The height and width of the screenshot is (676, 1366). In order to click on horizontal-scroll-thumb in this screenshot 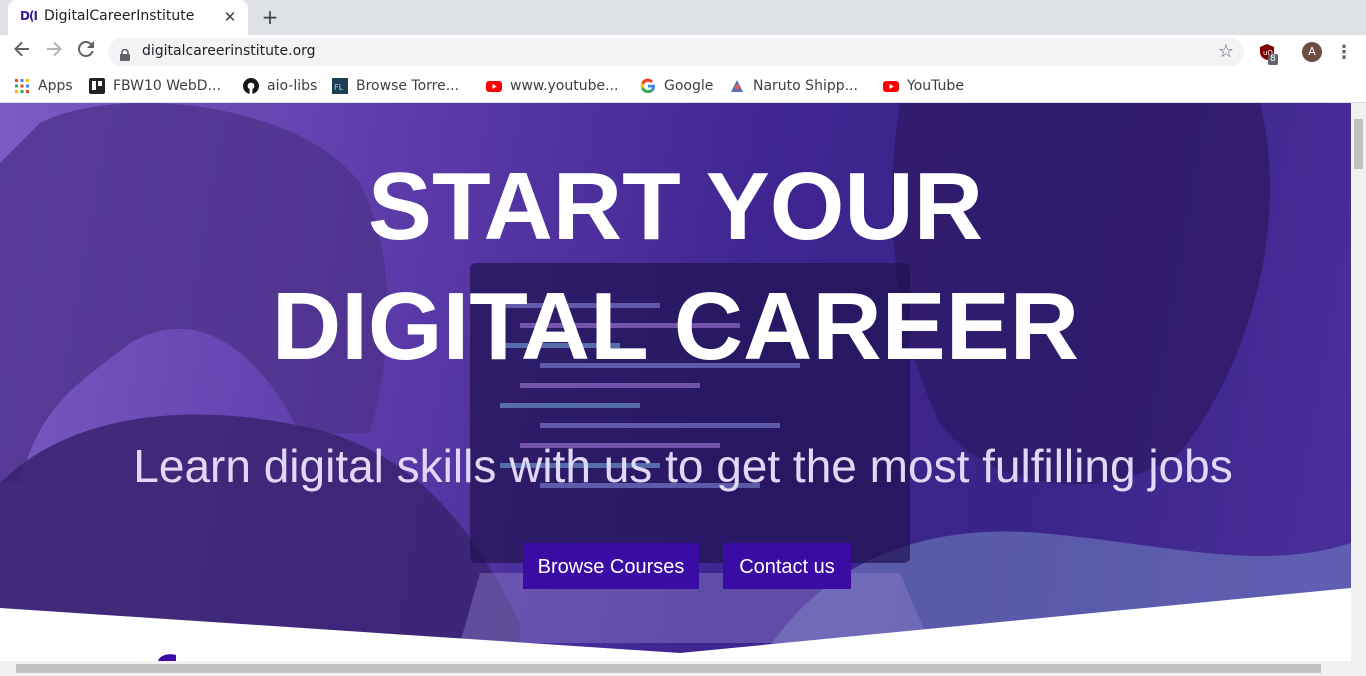, I will do `click(668, 668)`.